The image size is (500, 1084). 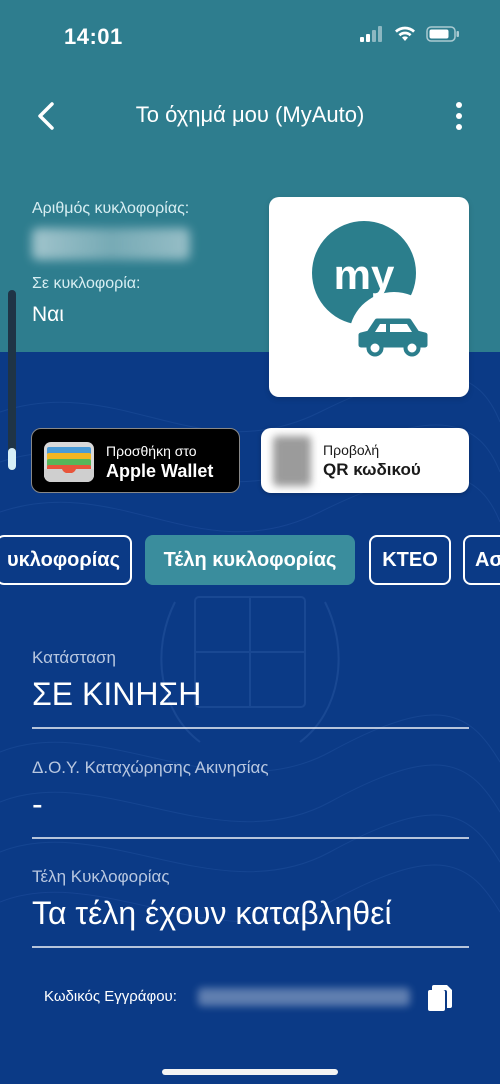 What do you see at coordinates (12, 380) in the screenshot?
I see `scroll-track` at bounding box center [12, 380].